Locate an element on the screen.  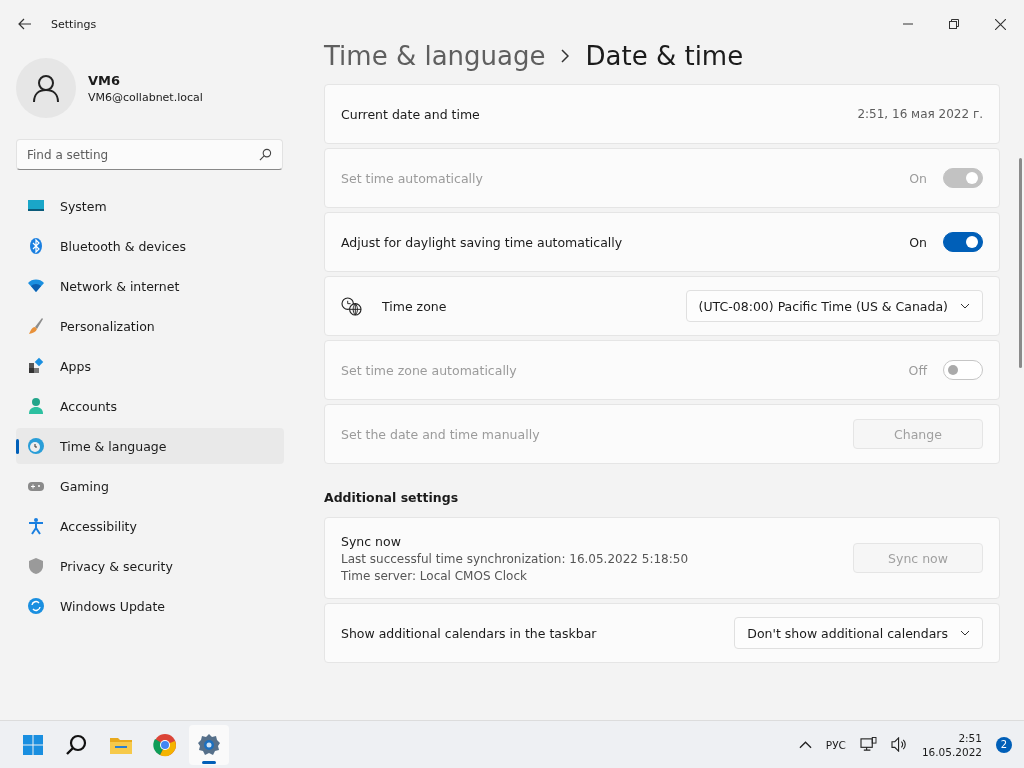
person-icon is located at coordinates (36, 406).